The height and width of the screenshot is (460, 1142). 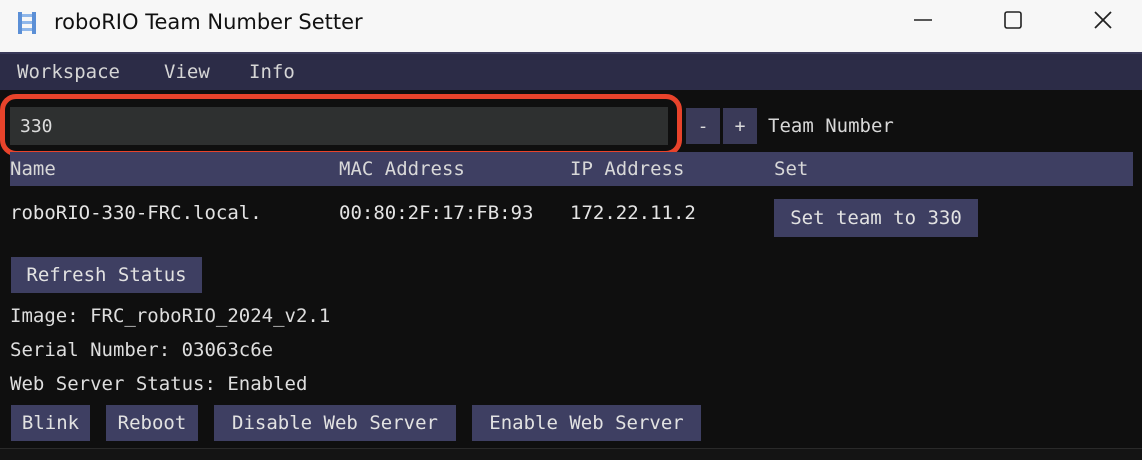 I want to click on table-header: Name MAC Address IP Address Set, so click(x=571, y=169).